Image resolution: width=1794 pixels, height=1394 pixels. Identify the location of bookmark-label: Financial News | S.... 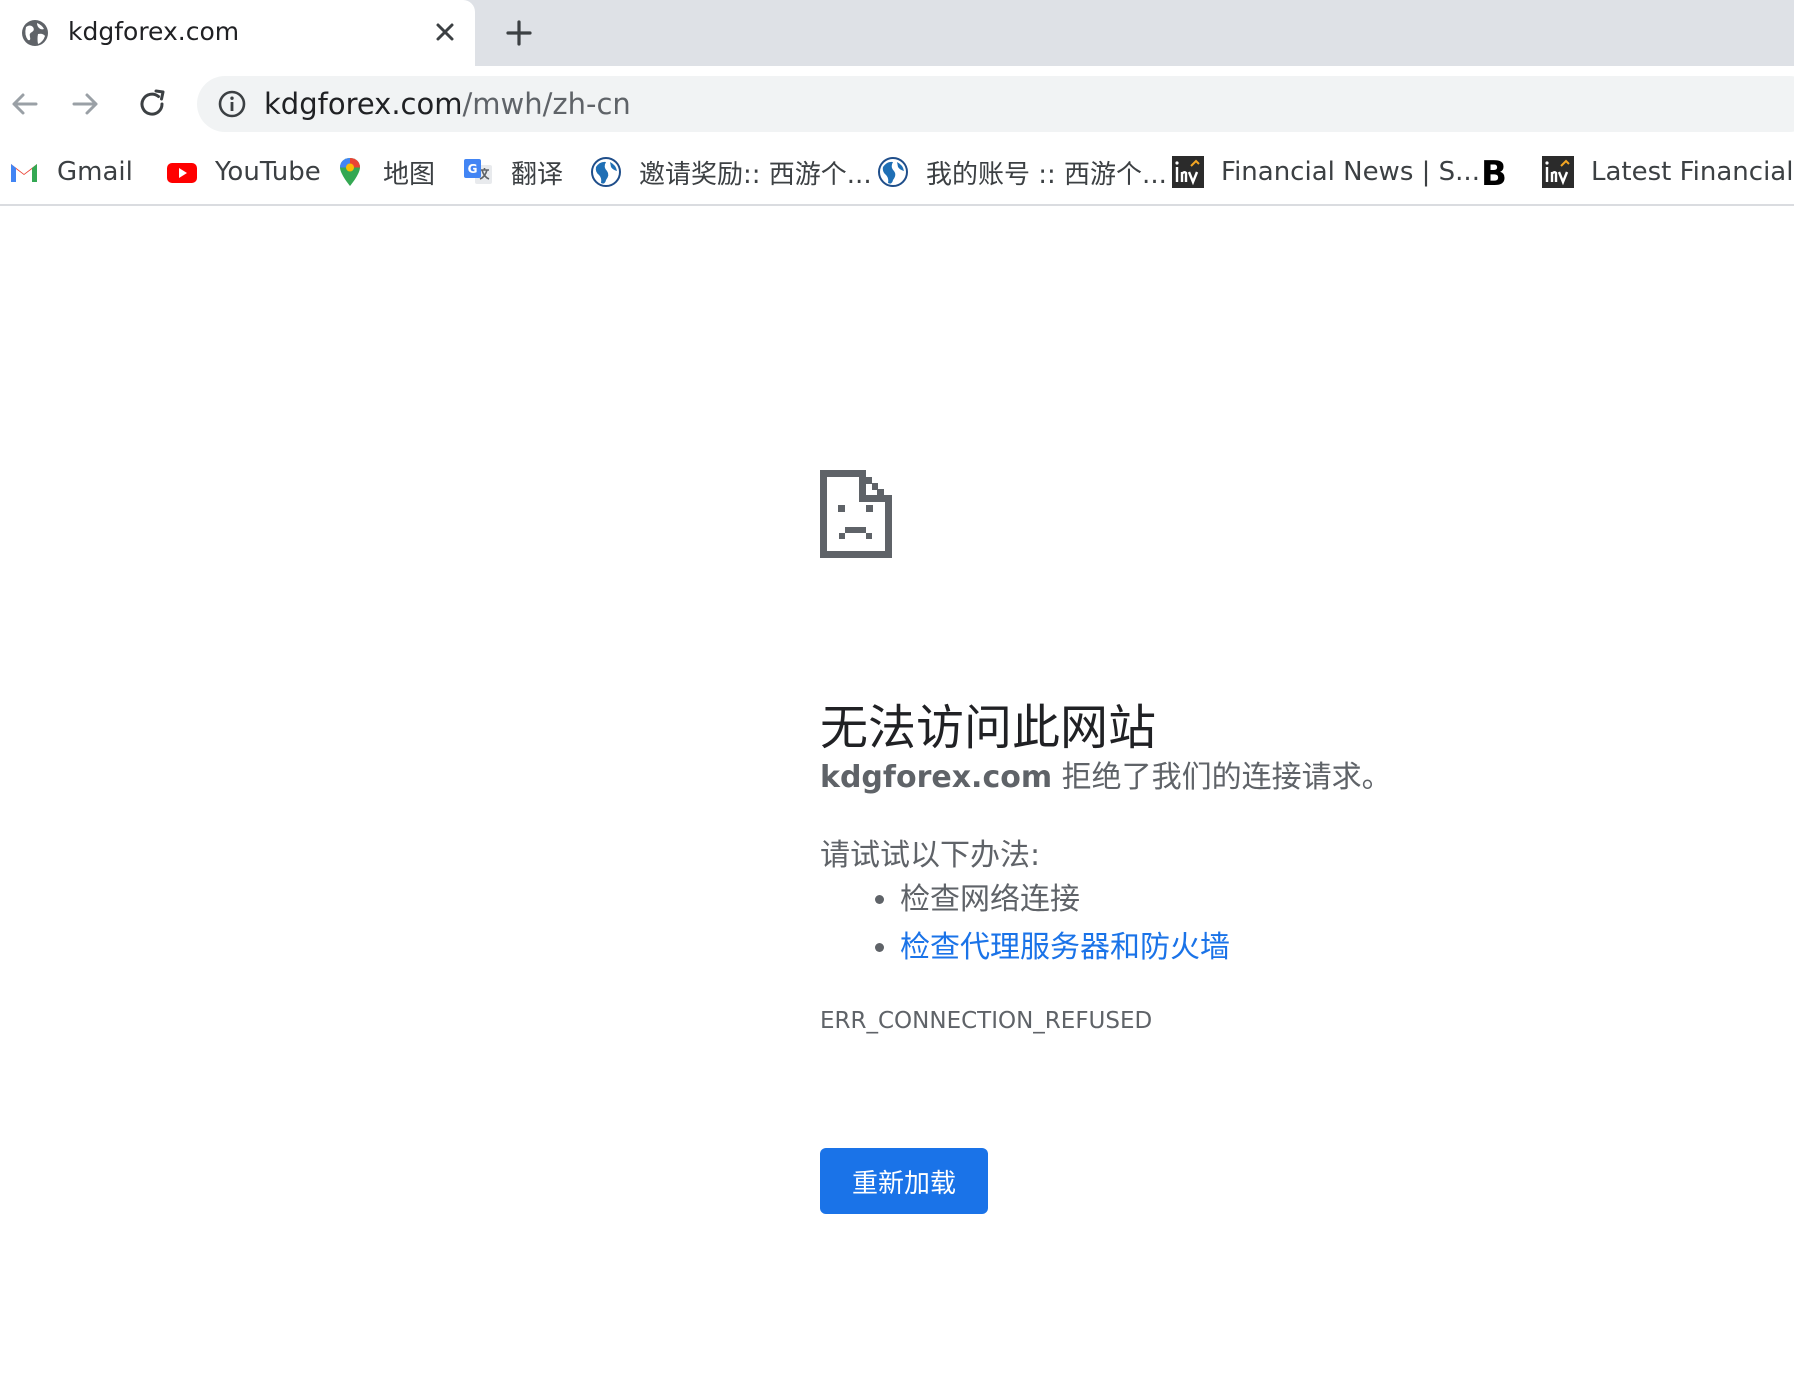
(1350, 172).